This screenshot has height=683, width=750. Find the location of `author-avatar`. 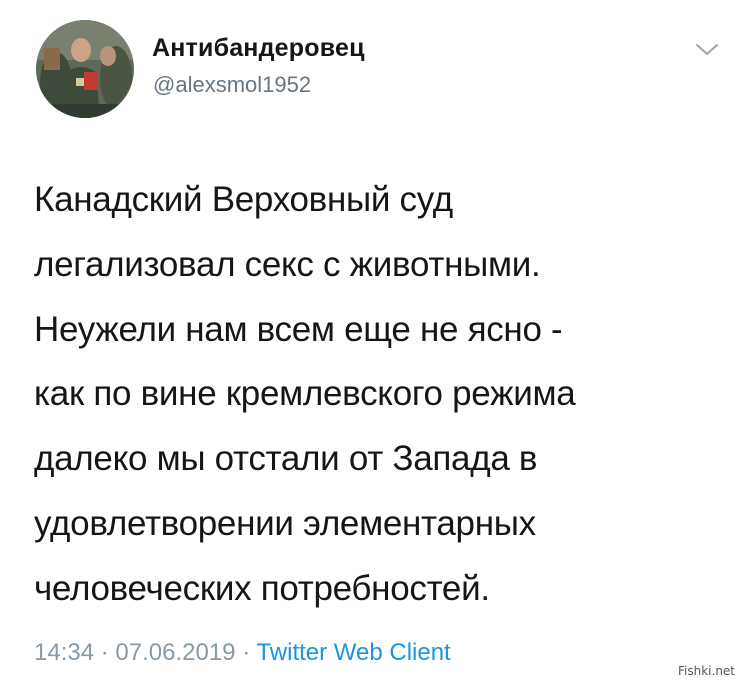

author-avatar is located at coordinates (85, 69).